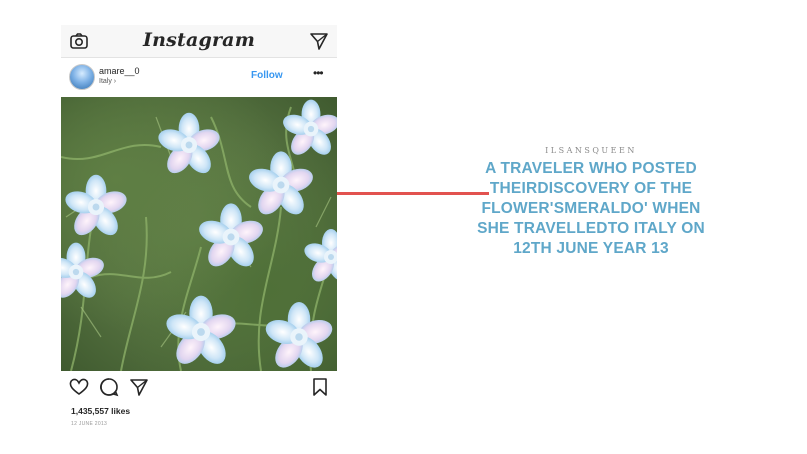 The width and height of the screenshot is (807, 454). Describe the element at coordinates (100, 411) in the screenshot. I see `likes-count: 1,435,557 likes` at that location.